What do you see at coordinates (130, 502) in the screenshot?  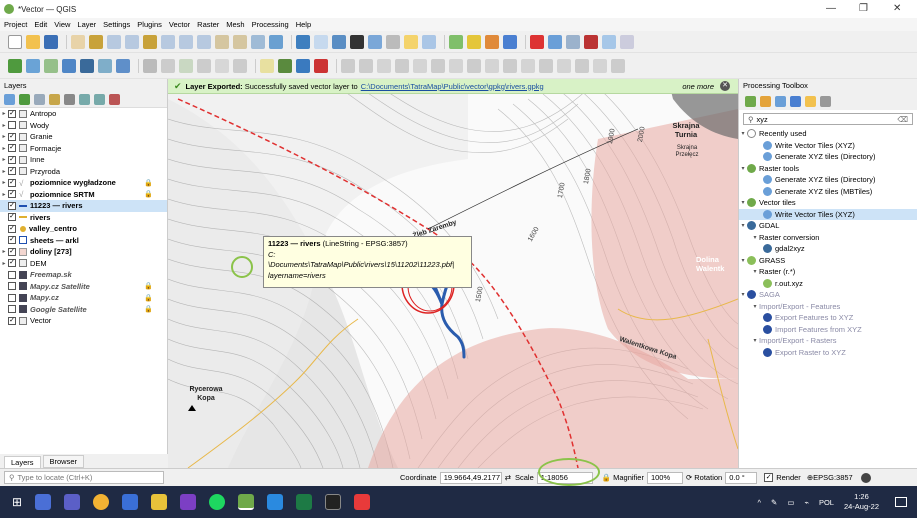 I see `explorer-icon` at bounding box center [130, 502].